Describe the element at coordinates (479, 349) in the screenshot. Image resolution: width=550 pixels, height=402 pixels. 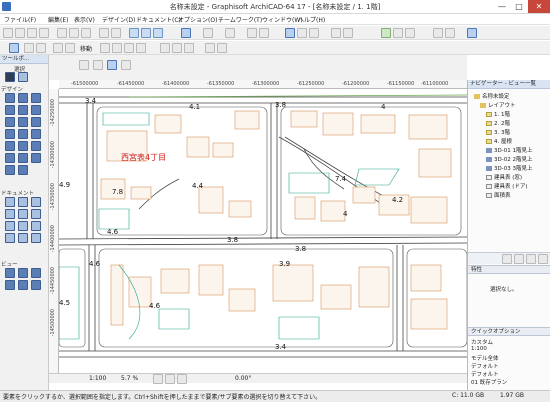
I see `quick-option-row: 1:100` at that location.